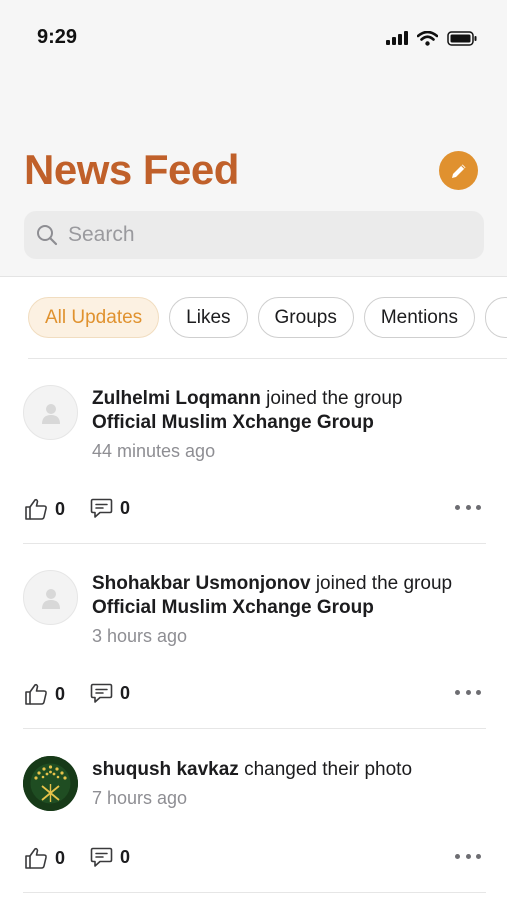 The width and height of the screenshot is (507, 900). I want to click on filter-more-partial, so click(495, 317).